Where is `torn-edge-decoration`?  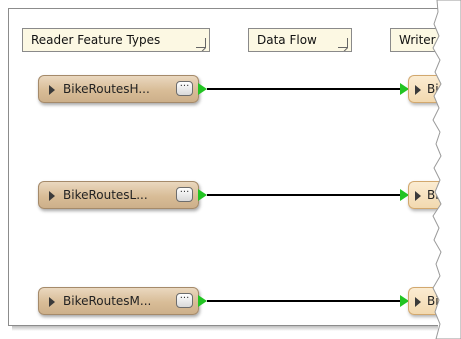
torn-edge-decoration is located at coordinates (446, 169).